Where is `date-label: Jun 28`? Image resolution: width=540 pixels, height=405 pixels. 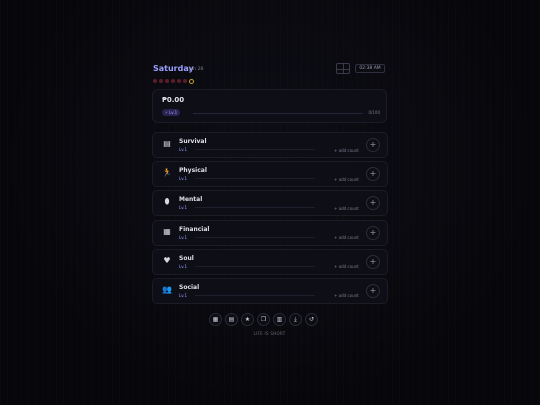 date-label: Jun 28 is located at coordinates (196, 69).